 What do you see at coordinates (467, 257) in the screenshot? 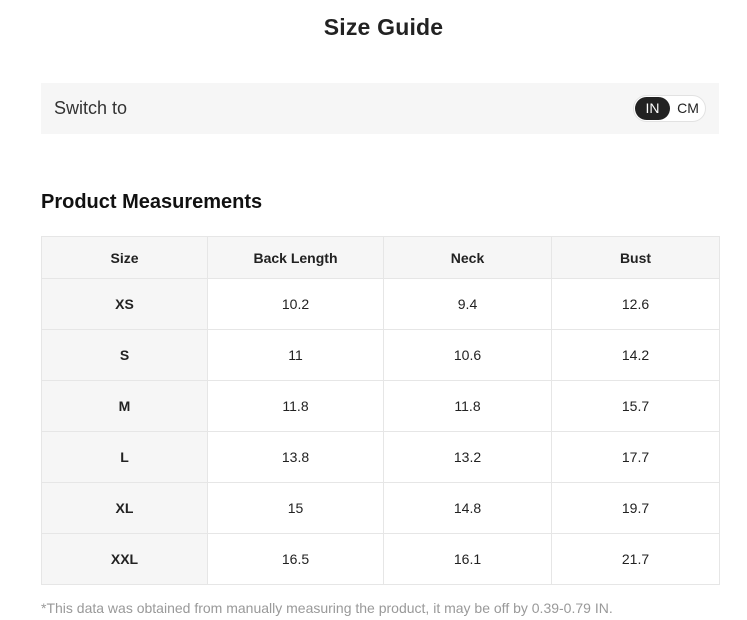
I see `header-neck: Neck` at bounding box center [467, 257].